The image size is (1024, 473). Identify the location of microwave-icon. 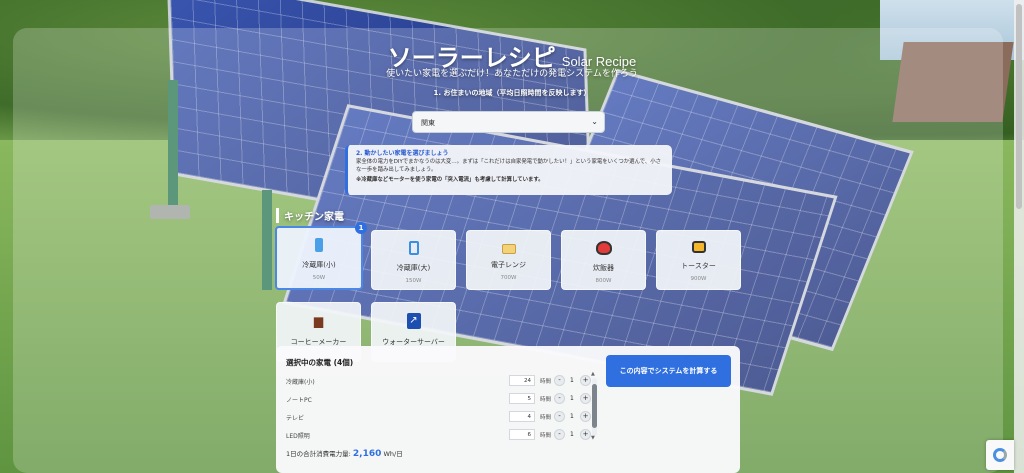
(508, 249).